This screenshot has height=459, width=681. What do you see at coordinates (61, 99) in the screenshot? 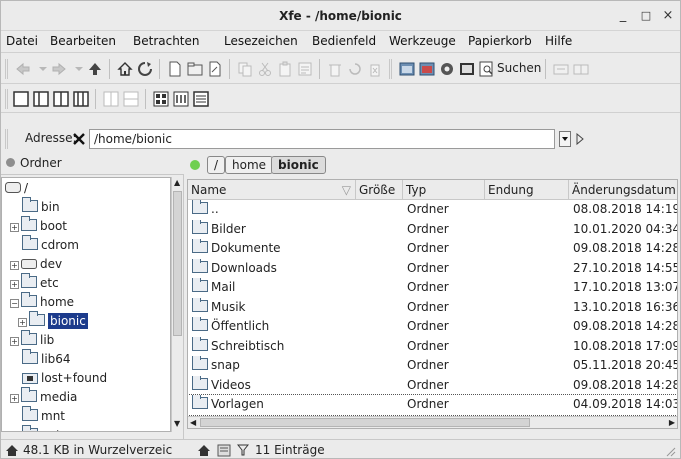
I see `two-panels-icon` at bounding box center [61, 99].